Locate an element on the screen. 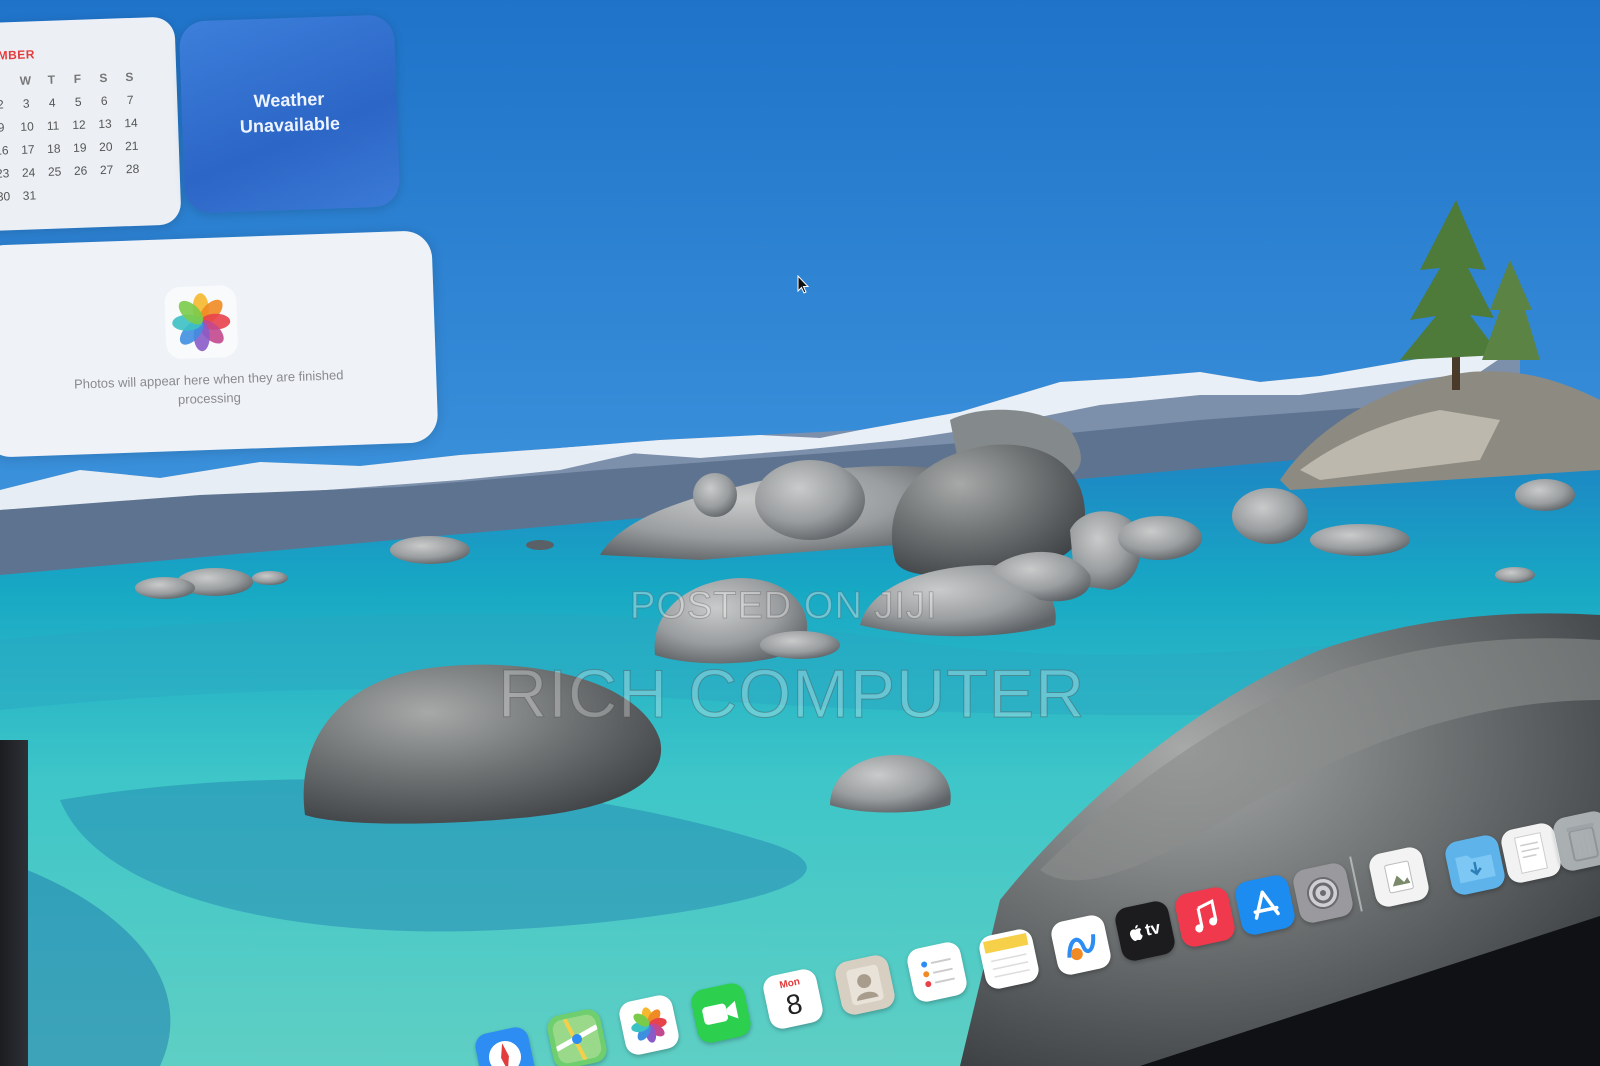  calendar-day: 20 is located at coordinates (105, 147).